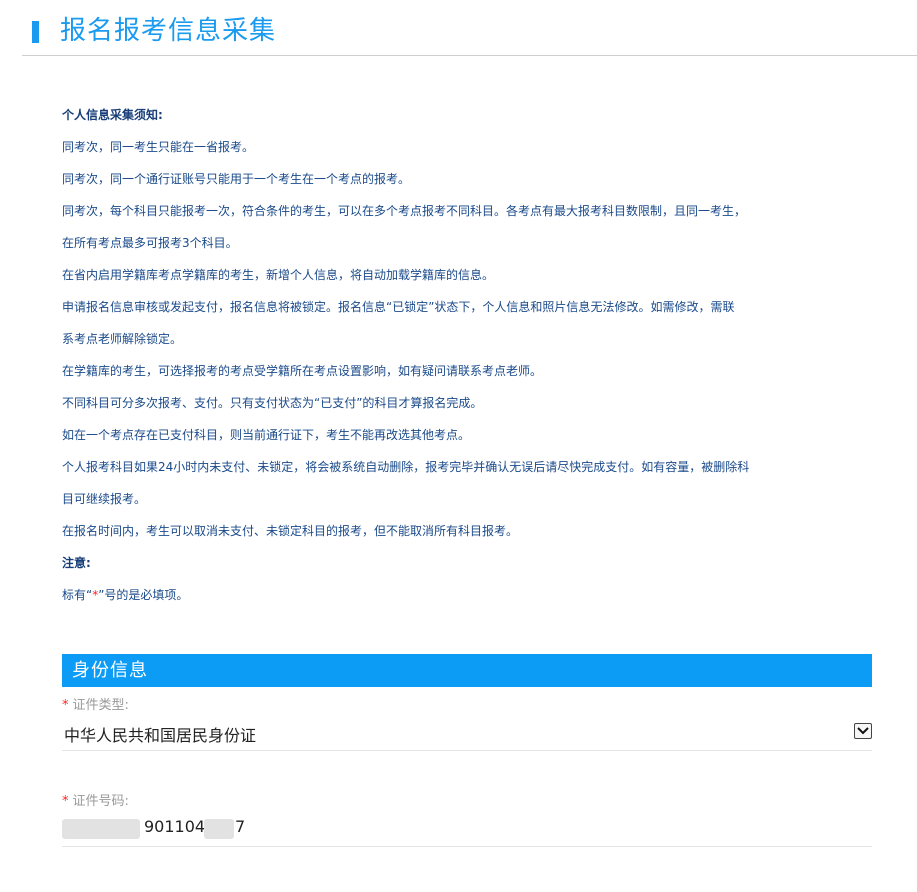 This screenshot has width=917, height=892. I want to click on id-number-visible-end: 7, so click(240, 826).